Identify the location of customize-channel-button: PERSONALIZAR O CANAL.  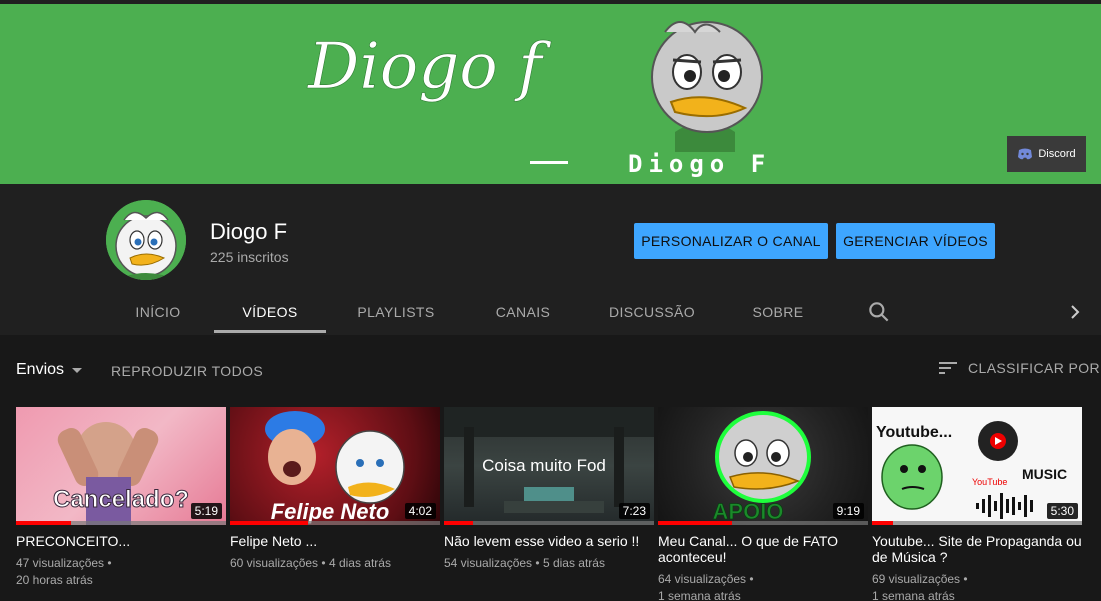
(731, 241).